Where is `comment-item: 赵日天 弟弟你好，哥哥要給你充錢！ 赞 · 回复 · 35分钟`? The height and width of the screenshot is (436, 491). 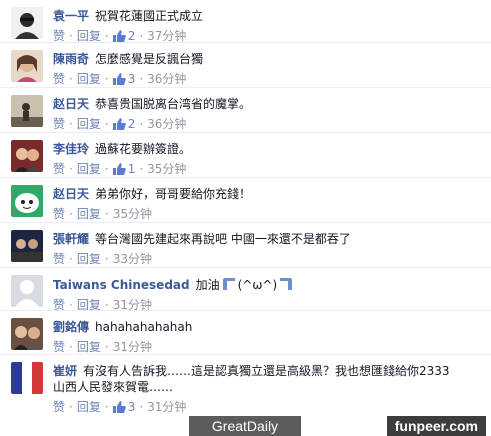 comment-item: 赵日天 弟弟你好，哥哥要給你充錢！ 赞 · 回复 · 35分钟 is located at coordinates (245, 200).